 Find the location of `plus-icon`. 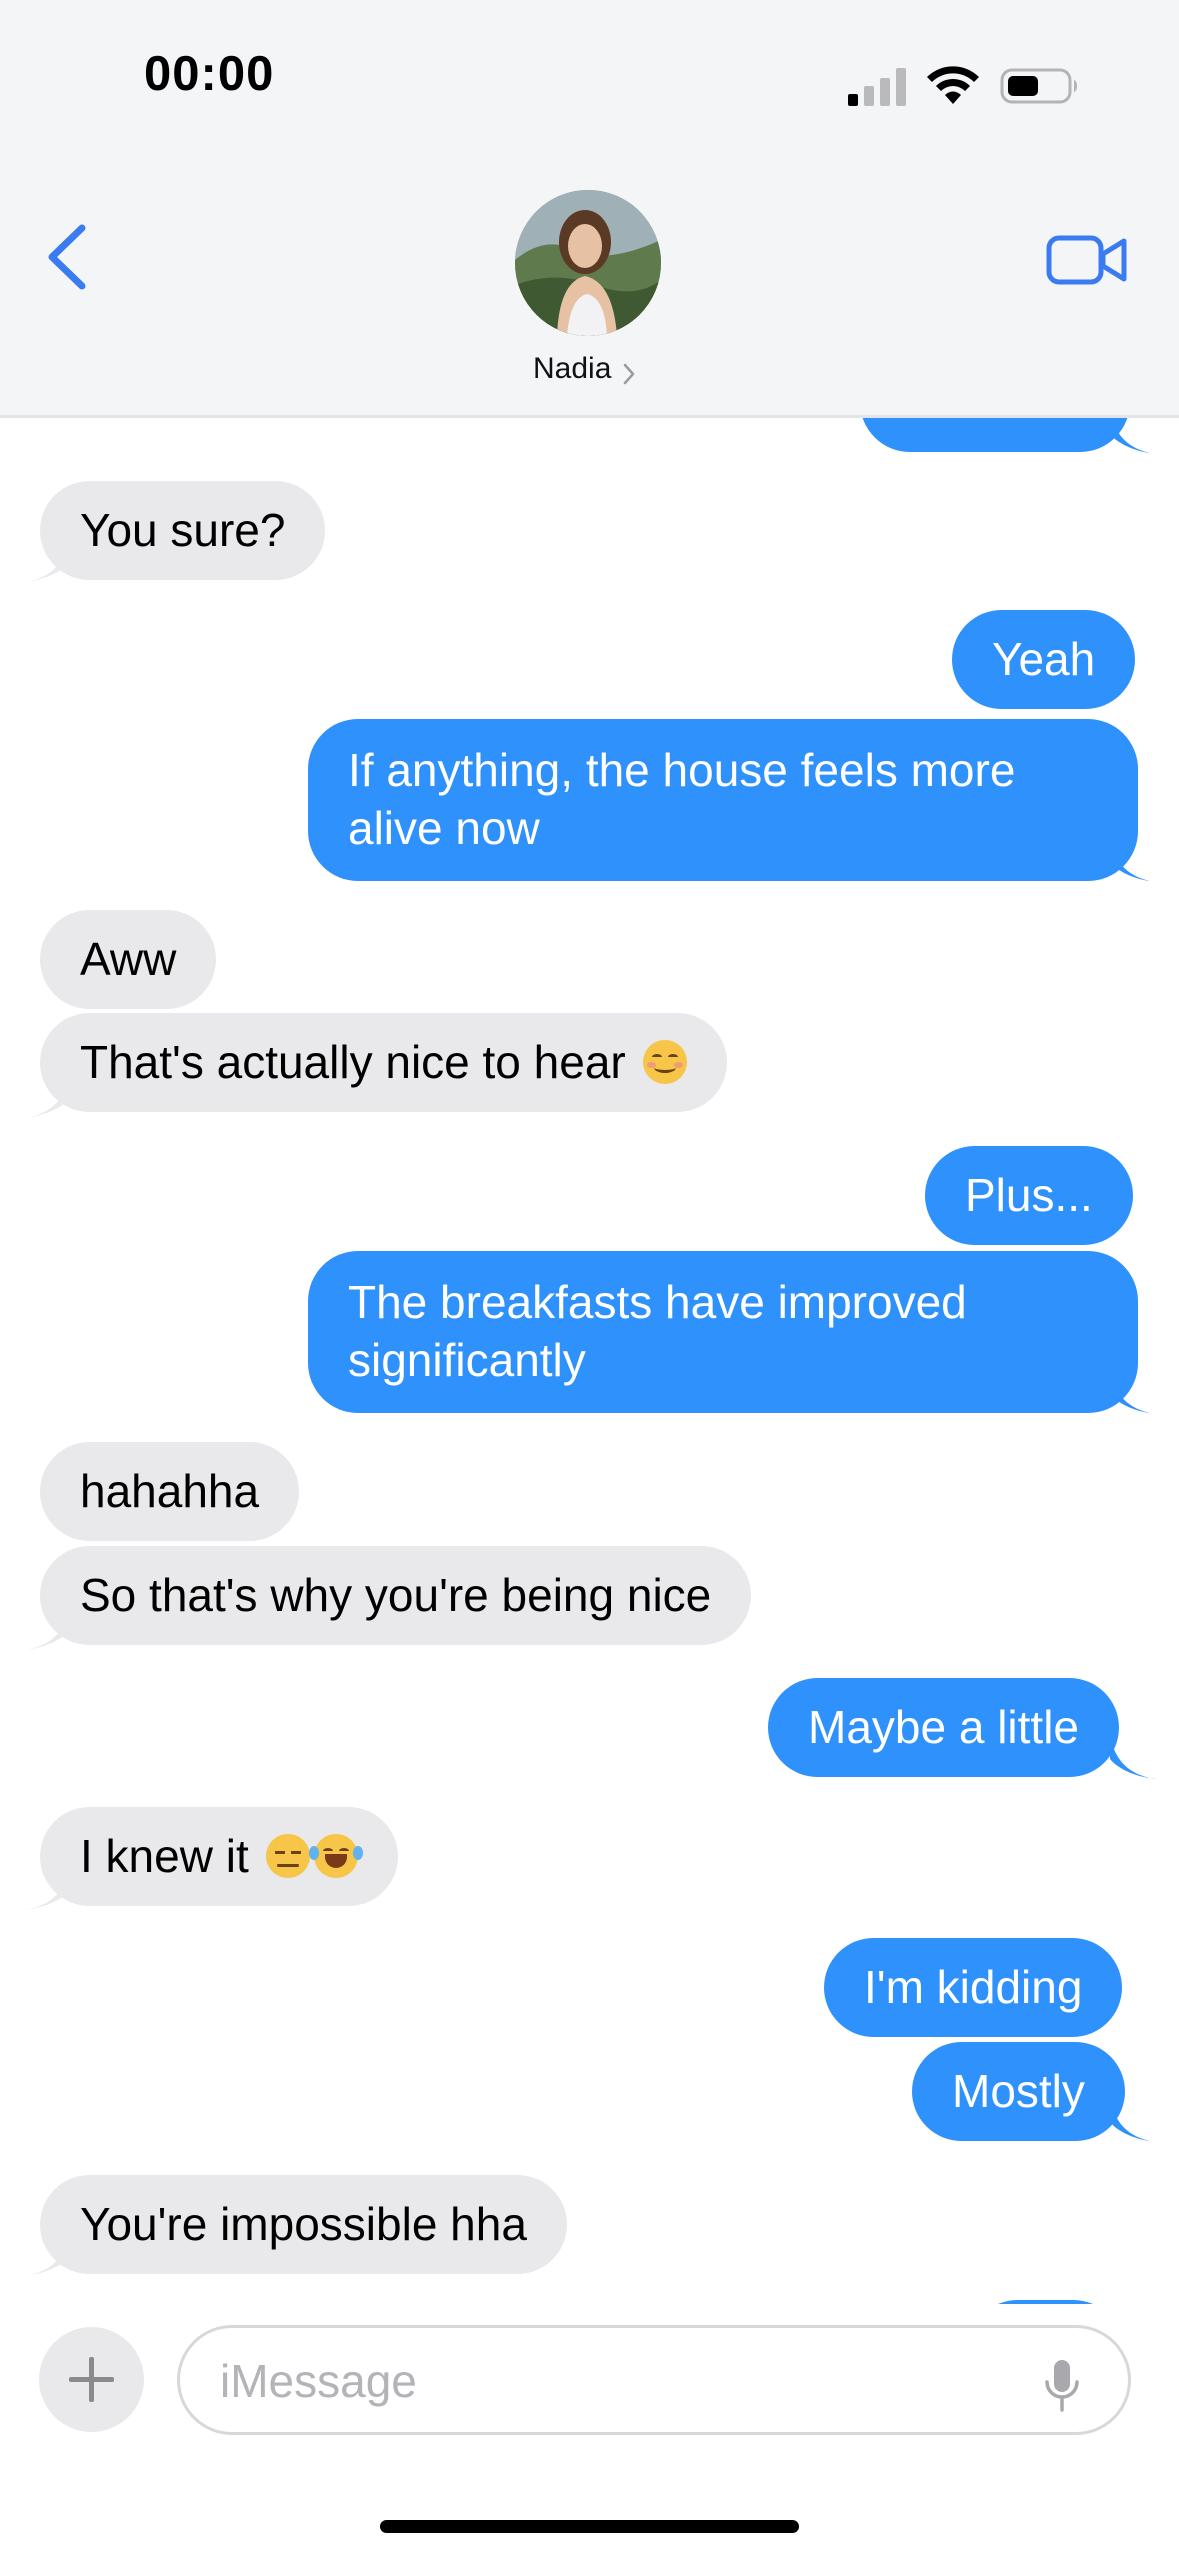

plus-icon is located at coordinates (91, 2379).